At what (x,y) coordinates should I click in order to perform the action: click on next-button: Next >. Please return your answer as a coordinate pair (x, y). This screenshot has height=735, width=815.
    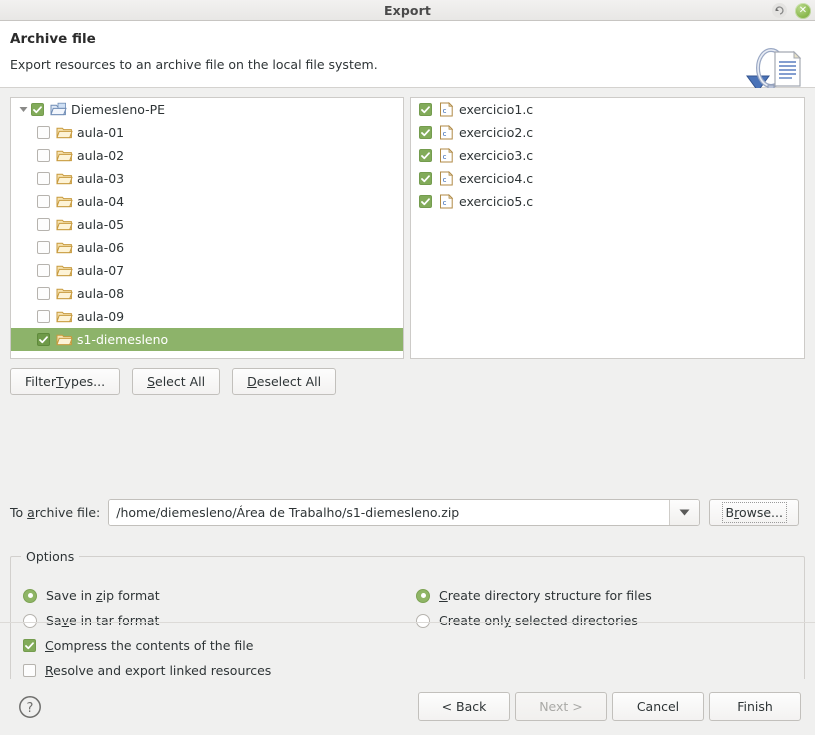
    Looking at the image, I should click on (561, 706).